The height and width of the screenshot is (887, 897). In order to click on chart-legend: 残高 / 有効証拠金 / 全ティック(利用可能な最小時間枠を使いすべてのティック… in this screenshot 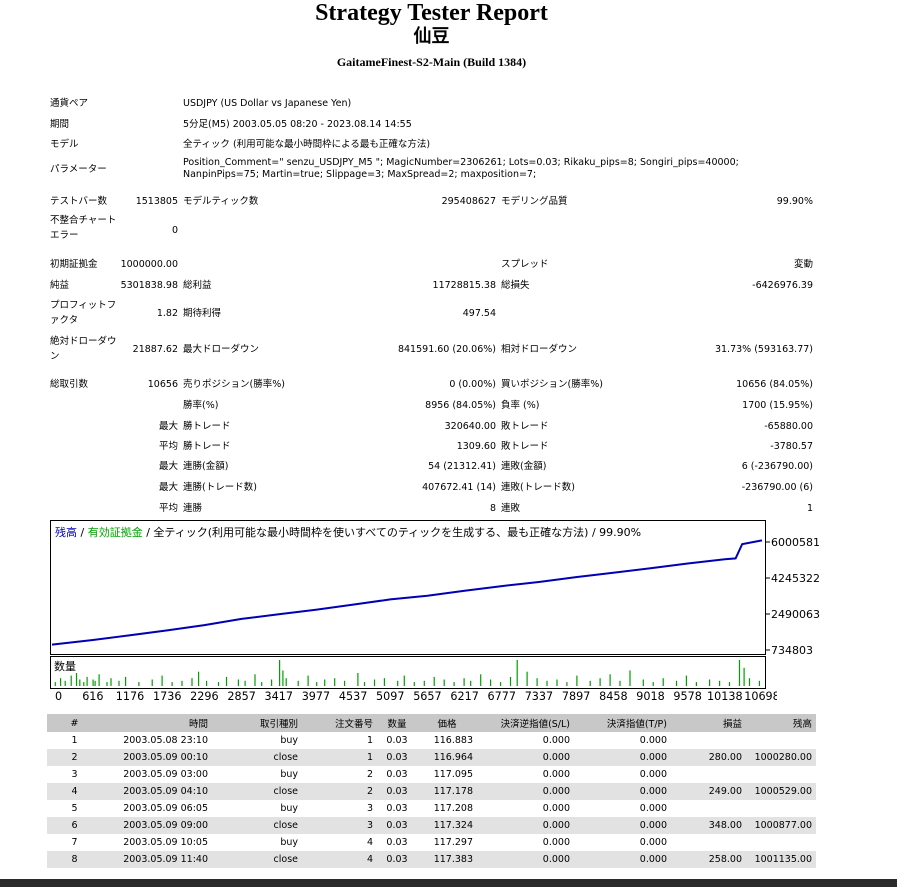, I will do `click(348, 532)`.